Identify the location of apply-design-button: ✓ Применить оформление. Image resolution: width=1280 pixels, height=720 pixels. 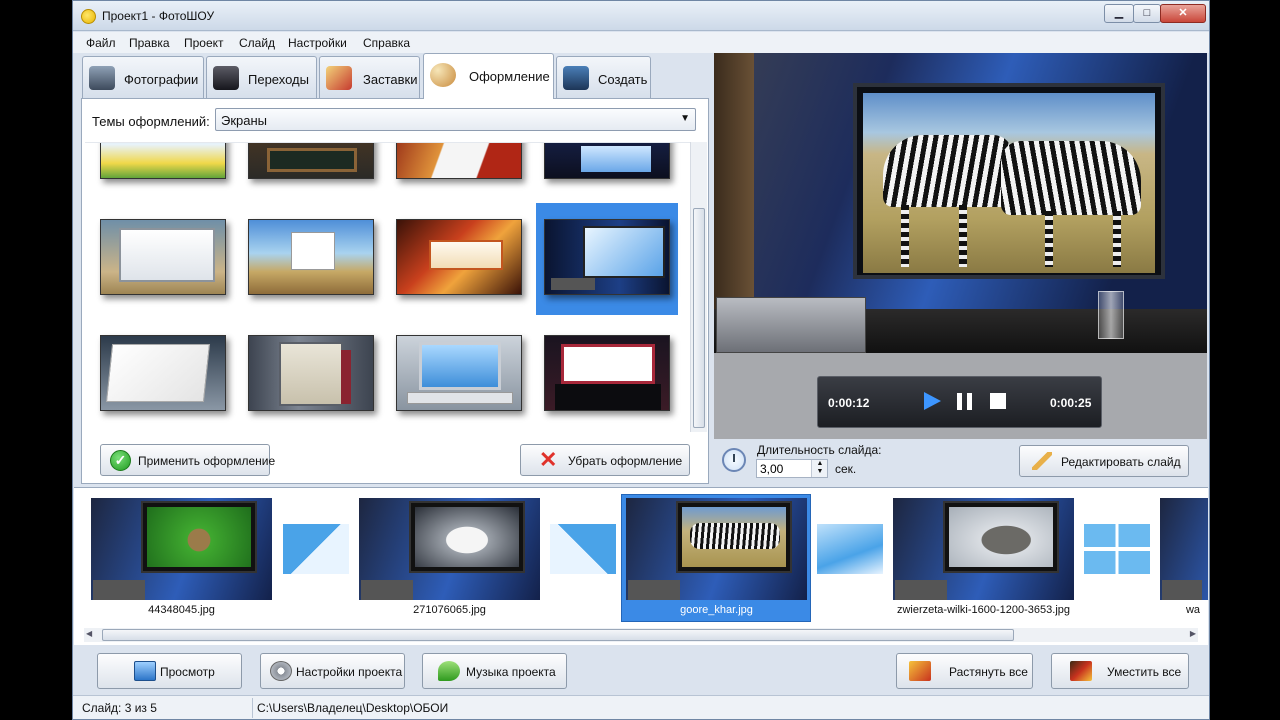
(187, 460).